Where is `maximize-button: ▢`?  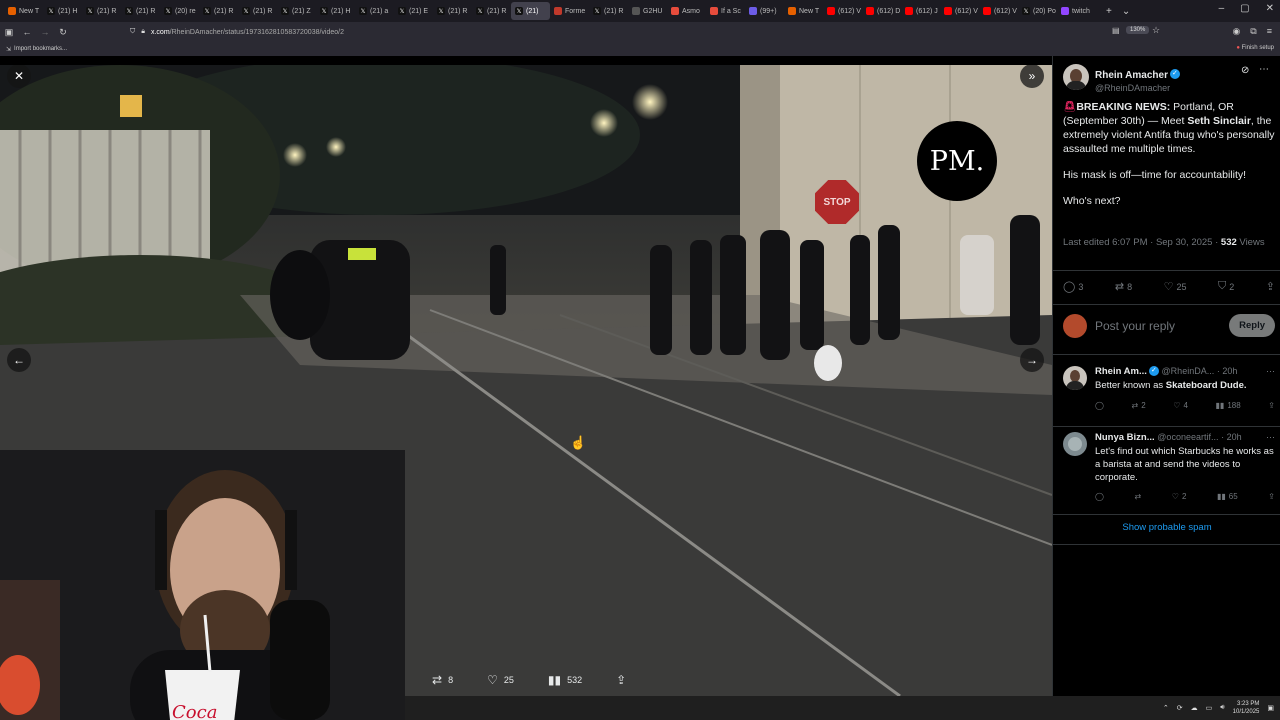
maximize-button: ▢ is located at coordinates (1244, 8).